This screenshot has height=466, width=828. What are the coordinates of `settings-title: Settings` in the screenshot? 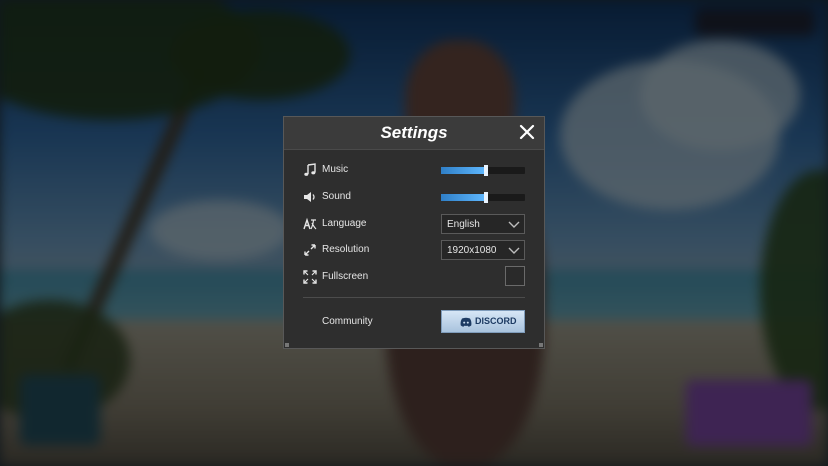 It's located at (414, 132).